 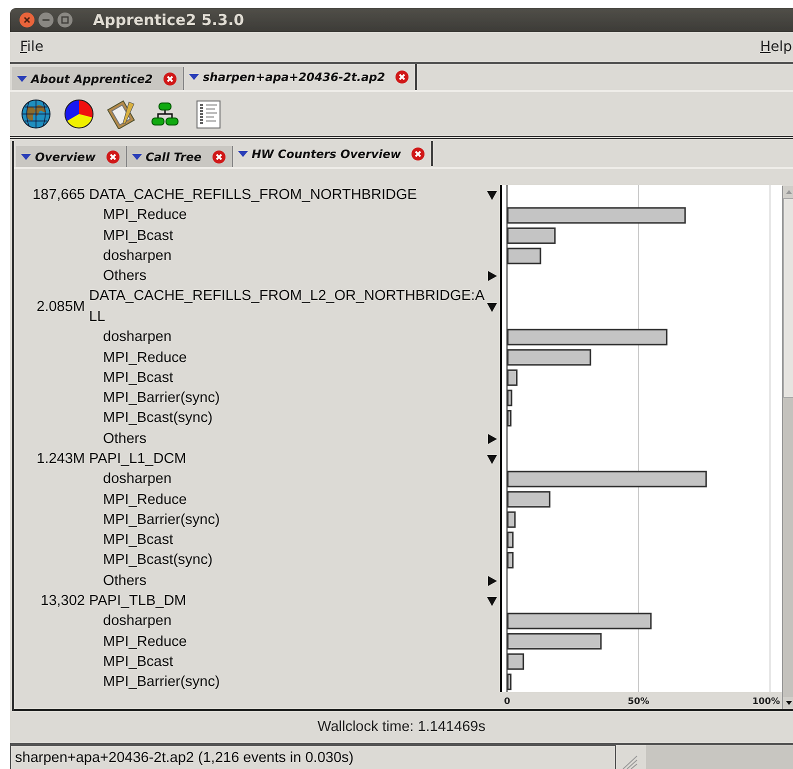 What do you see at coordinates (58, 195) in the screenshot?
I see `counter-value: 187,665` at bounding box center [58, 195].